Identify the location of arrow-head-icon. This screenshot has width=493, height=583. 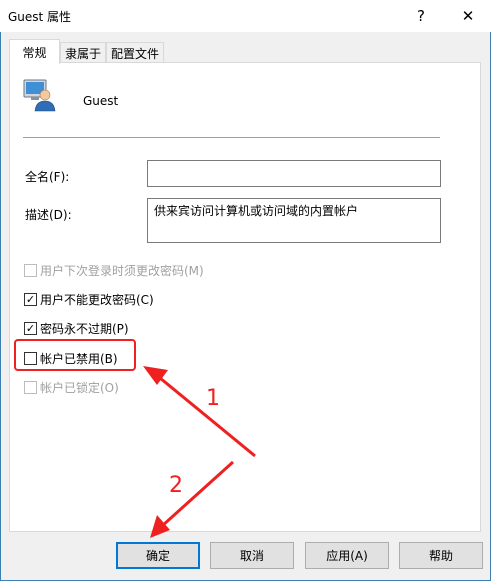
(160, 526).